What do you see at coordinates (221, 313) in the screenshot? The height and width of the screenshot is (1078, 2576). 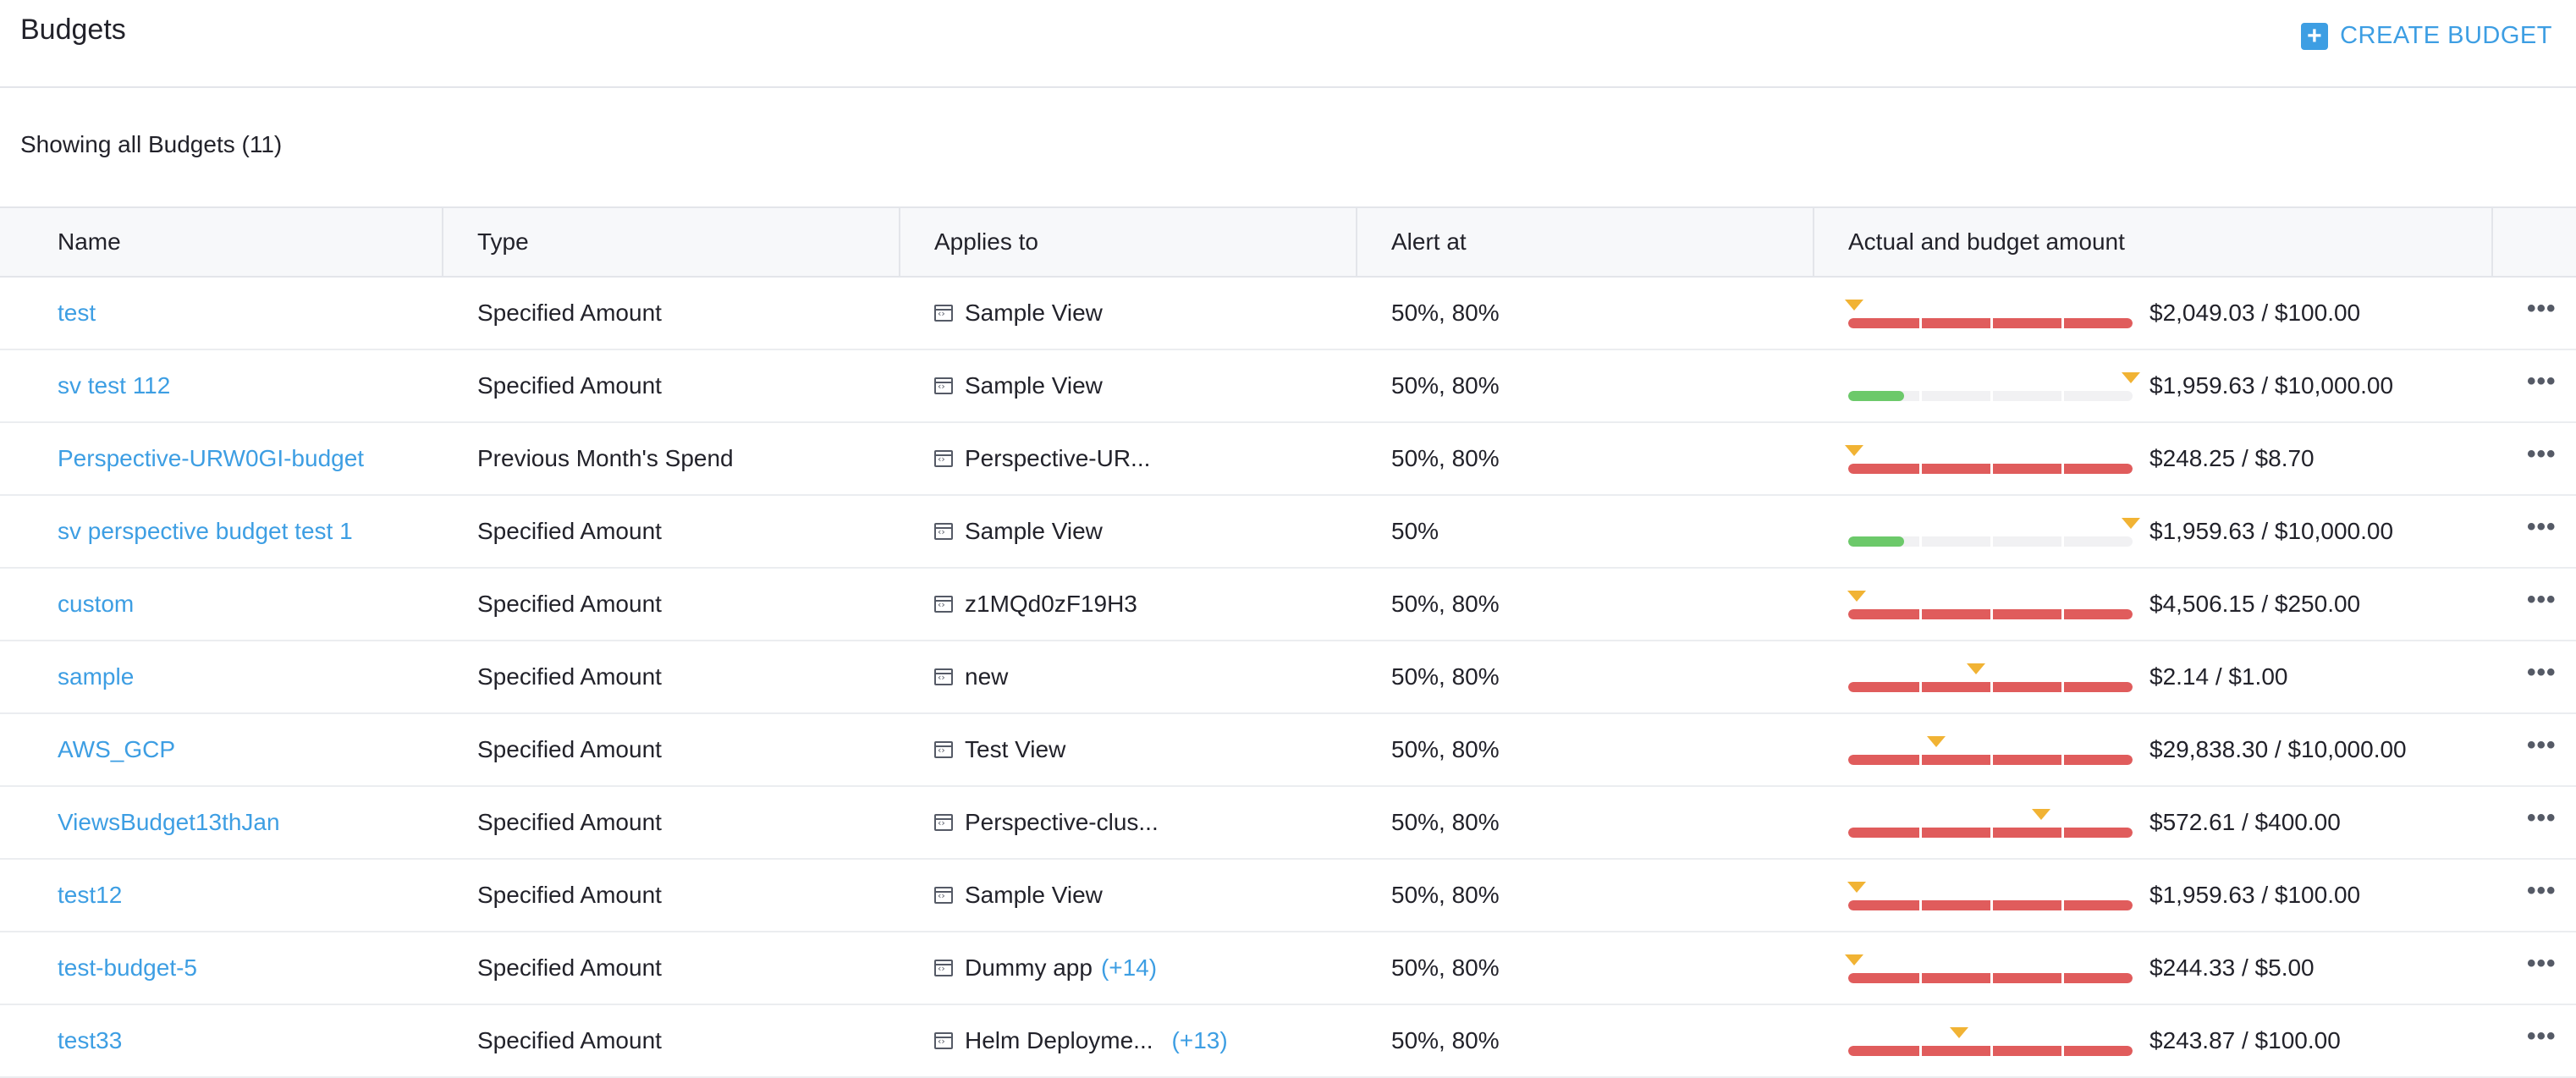 I see `cell-name: test` at bounding box center [221, 313].